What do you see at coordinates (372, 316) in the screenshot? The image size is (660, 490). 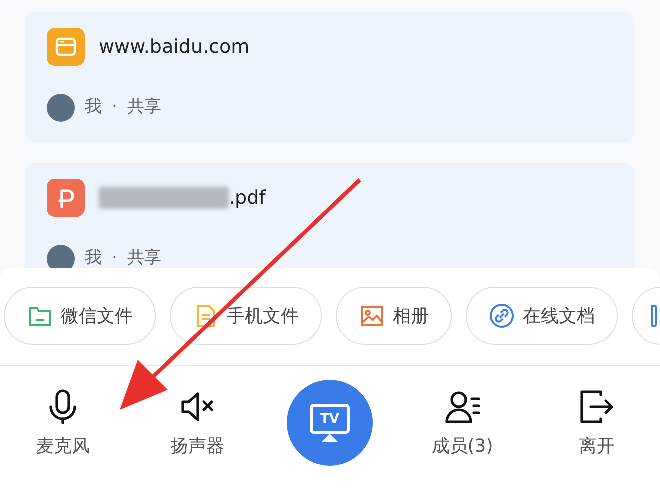 I see `image-icon` at bounding box center [372, 316].